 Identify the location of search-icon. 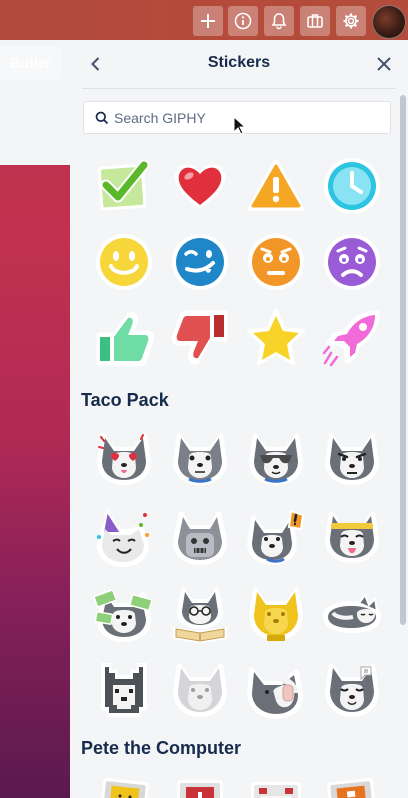
(102, 118).